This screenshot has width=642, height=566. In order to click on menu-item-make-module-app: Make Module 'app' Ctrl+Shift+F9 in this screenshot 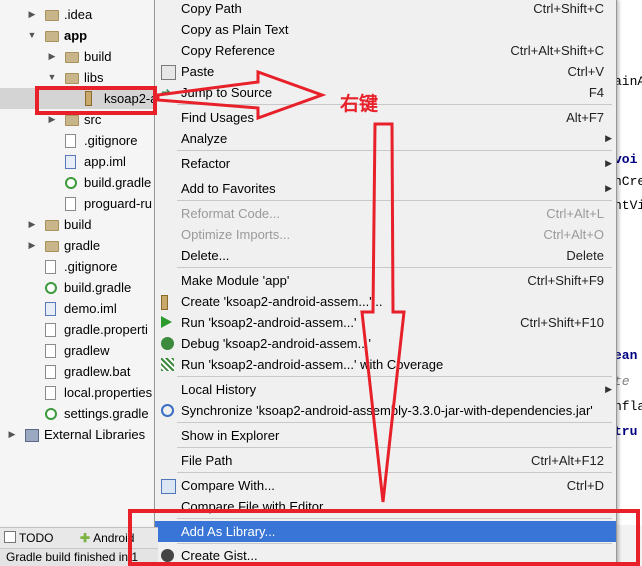, I will do `click(385, 280)`.